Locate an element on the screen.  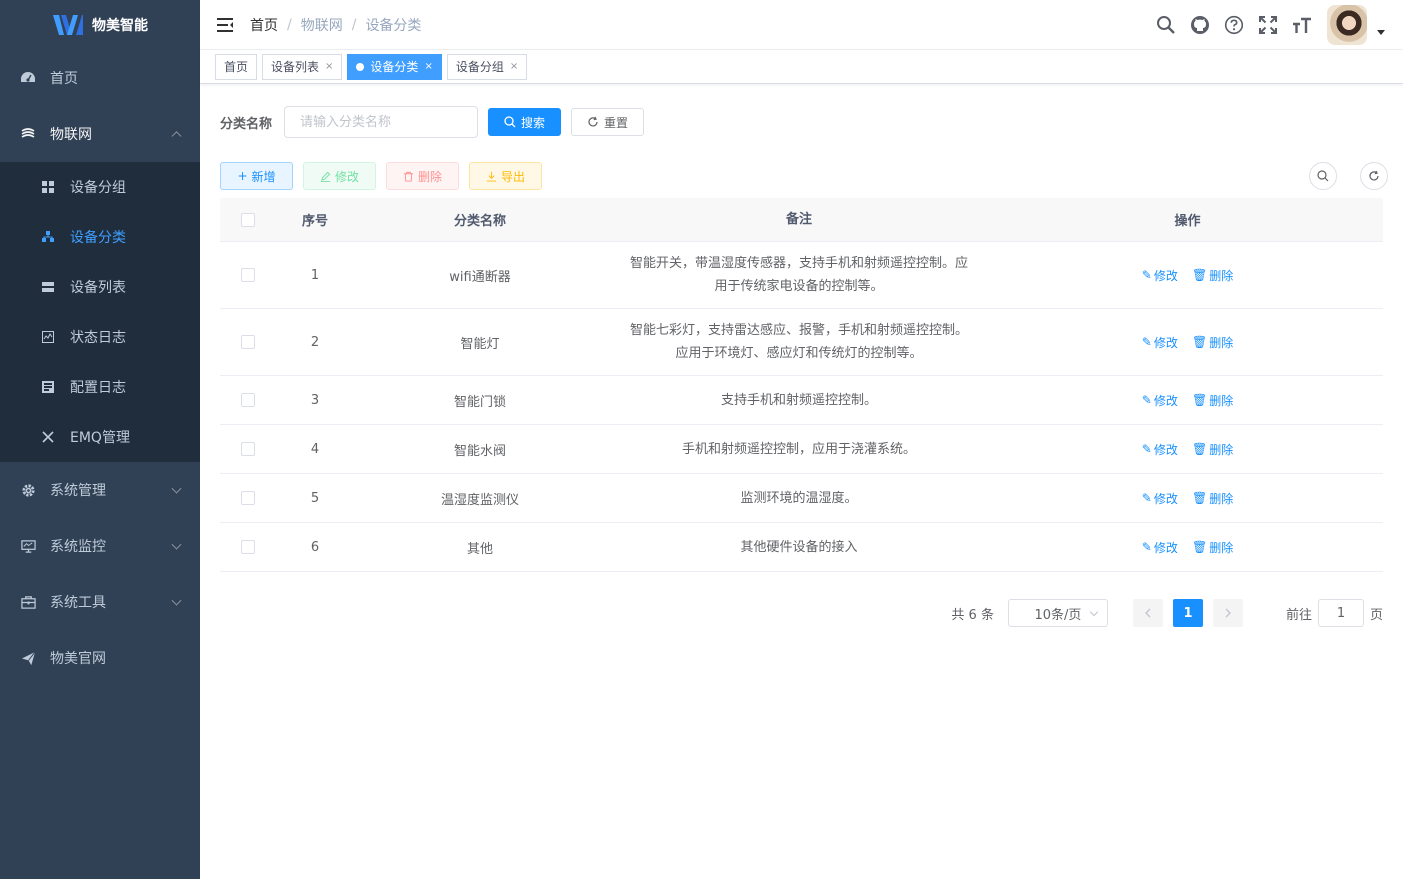
tag-home: 首页 is located at coordinates (236, 66).